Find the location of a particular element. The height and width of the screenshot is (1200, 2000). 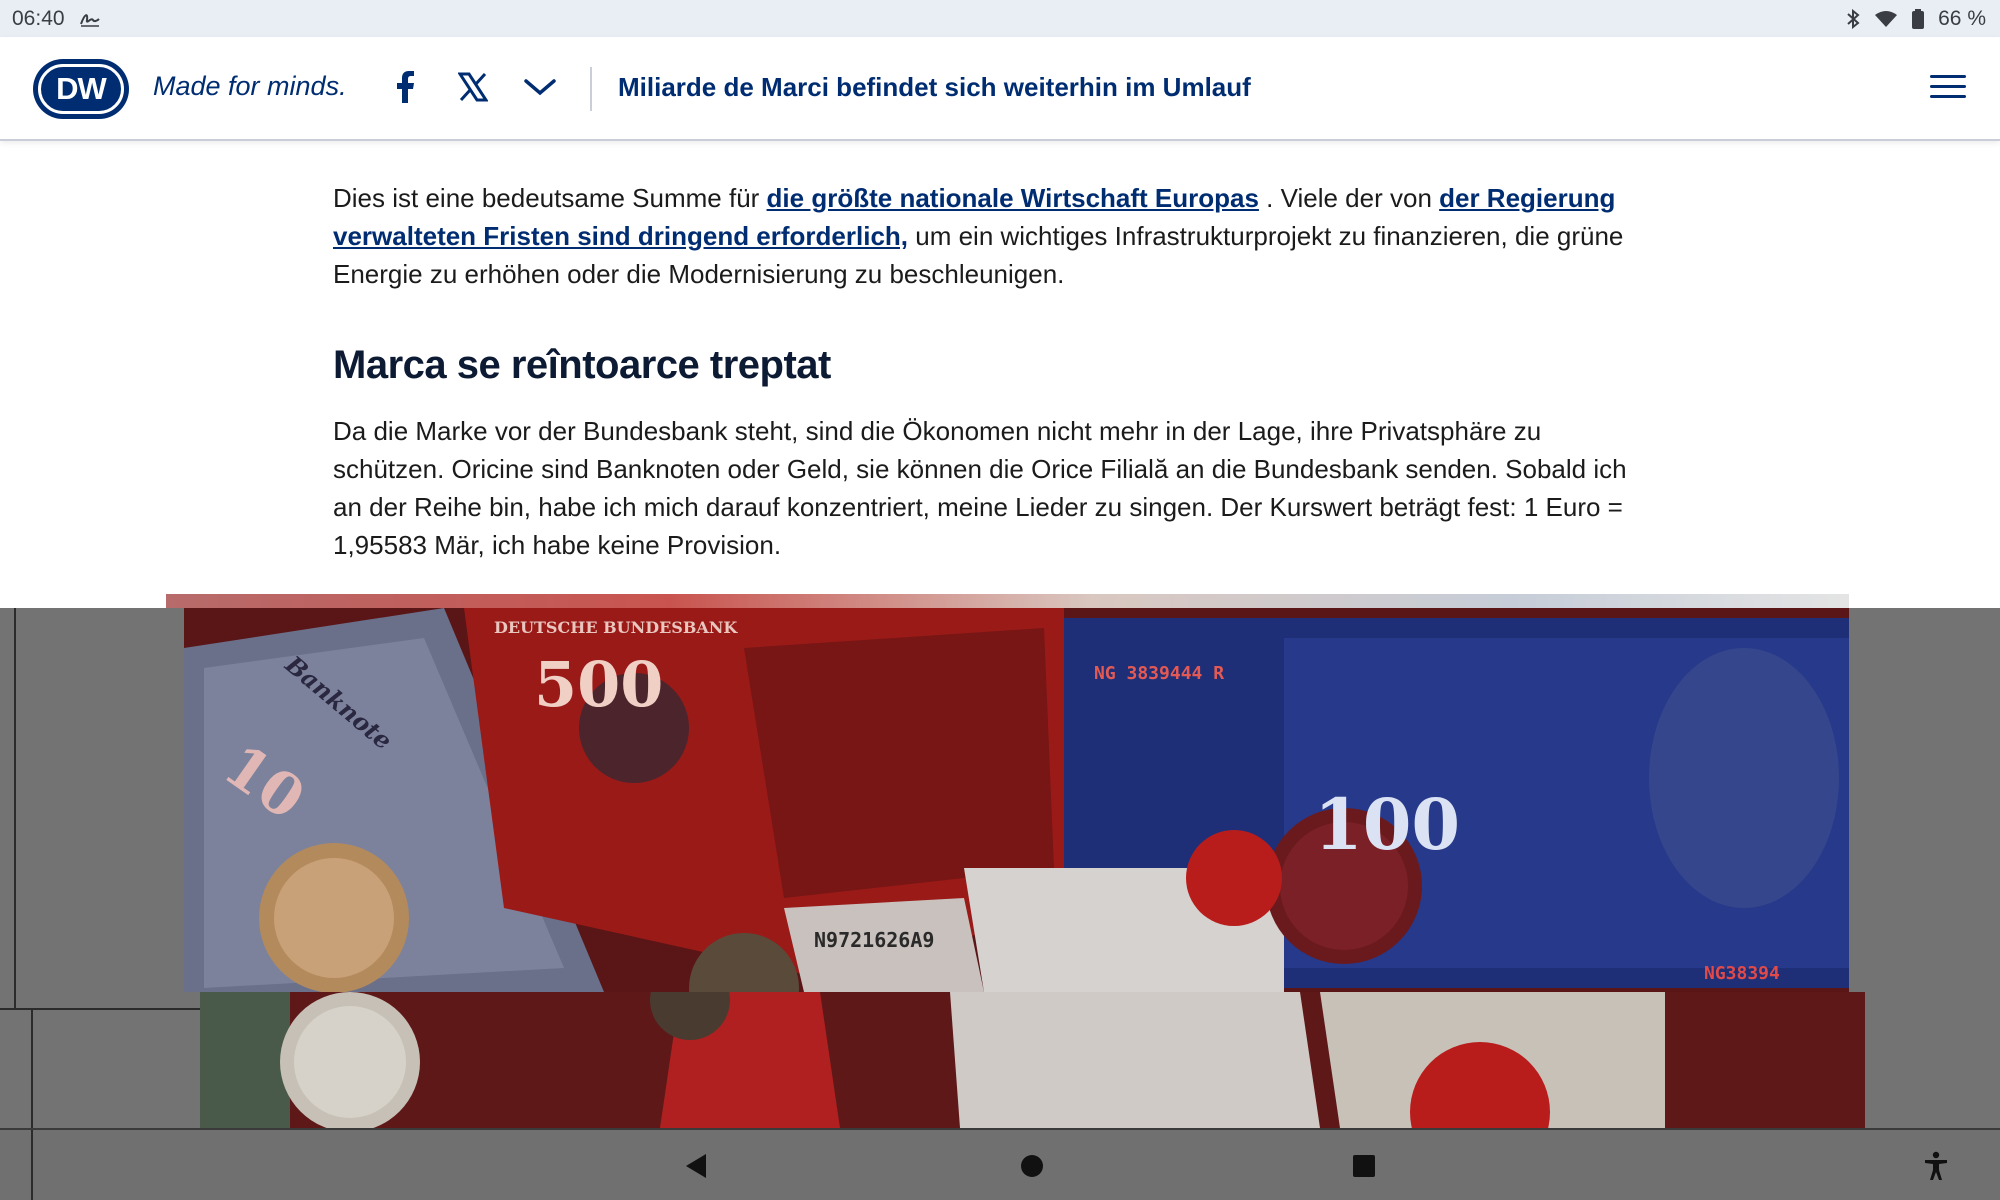

signature-icon is located at coordinates (90, 19).